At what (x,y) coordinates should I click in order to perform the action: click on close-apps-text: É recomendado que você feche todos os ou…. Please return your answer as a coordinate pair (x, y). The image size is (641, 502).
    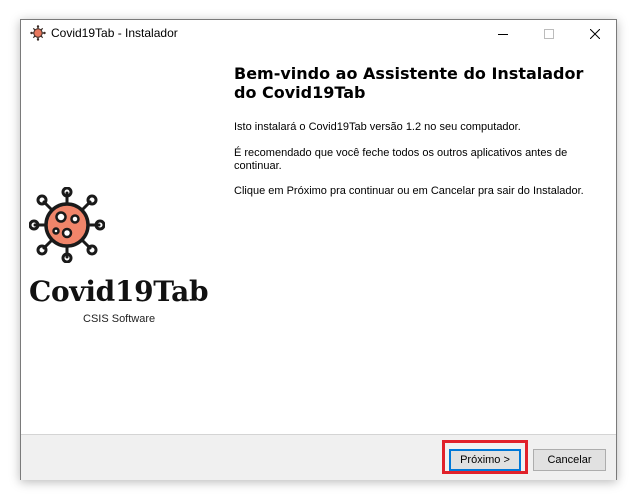
    Looking at the image, I should click on (401, 159).